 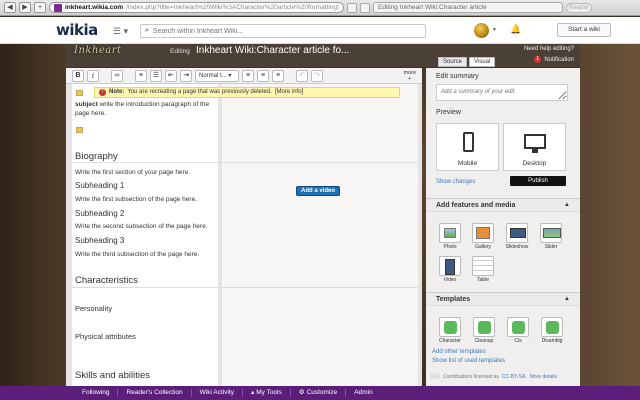 What do you see at coordinates (453, 62) in the screenshot?
I see `tab-source: Source` at bounding box center [453, 62].